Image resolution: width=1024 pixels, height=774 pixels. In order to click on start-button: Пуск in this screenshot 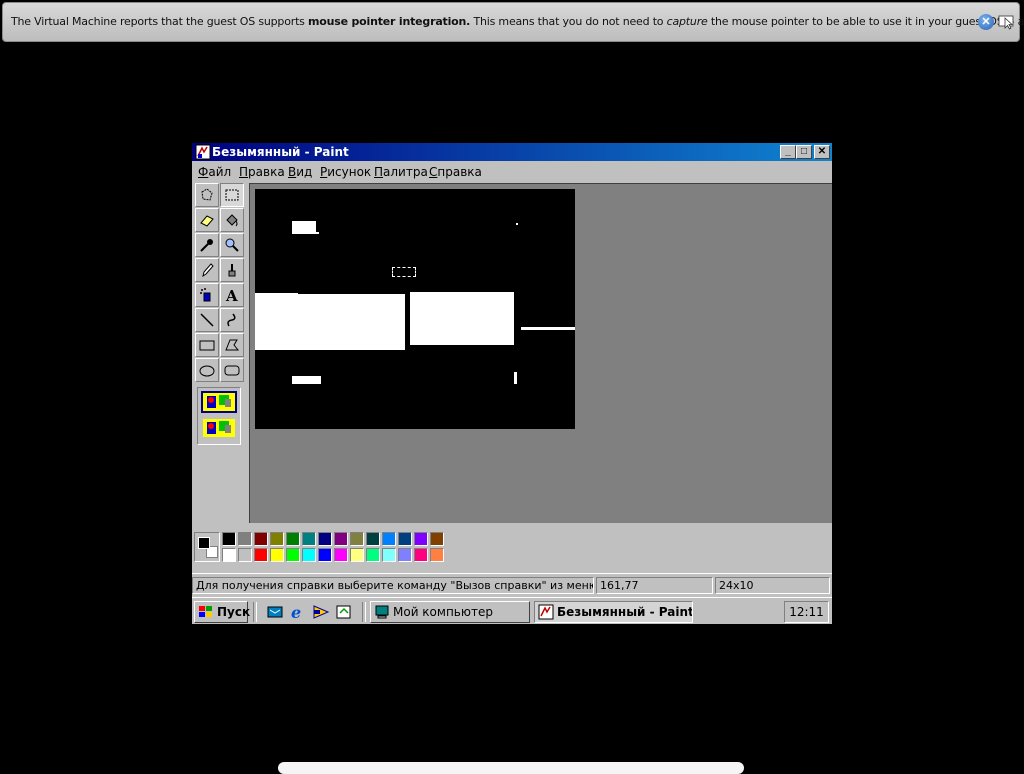, I will do `click(222, 612)`.